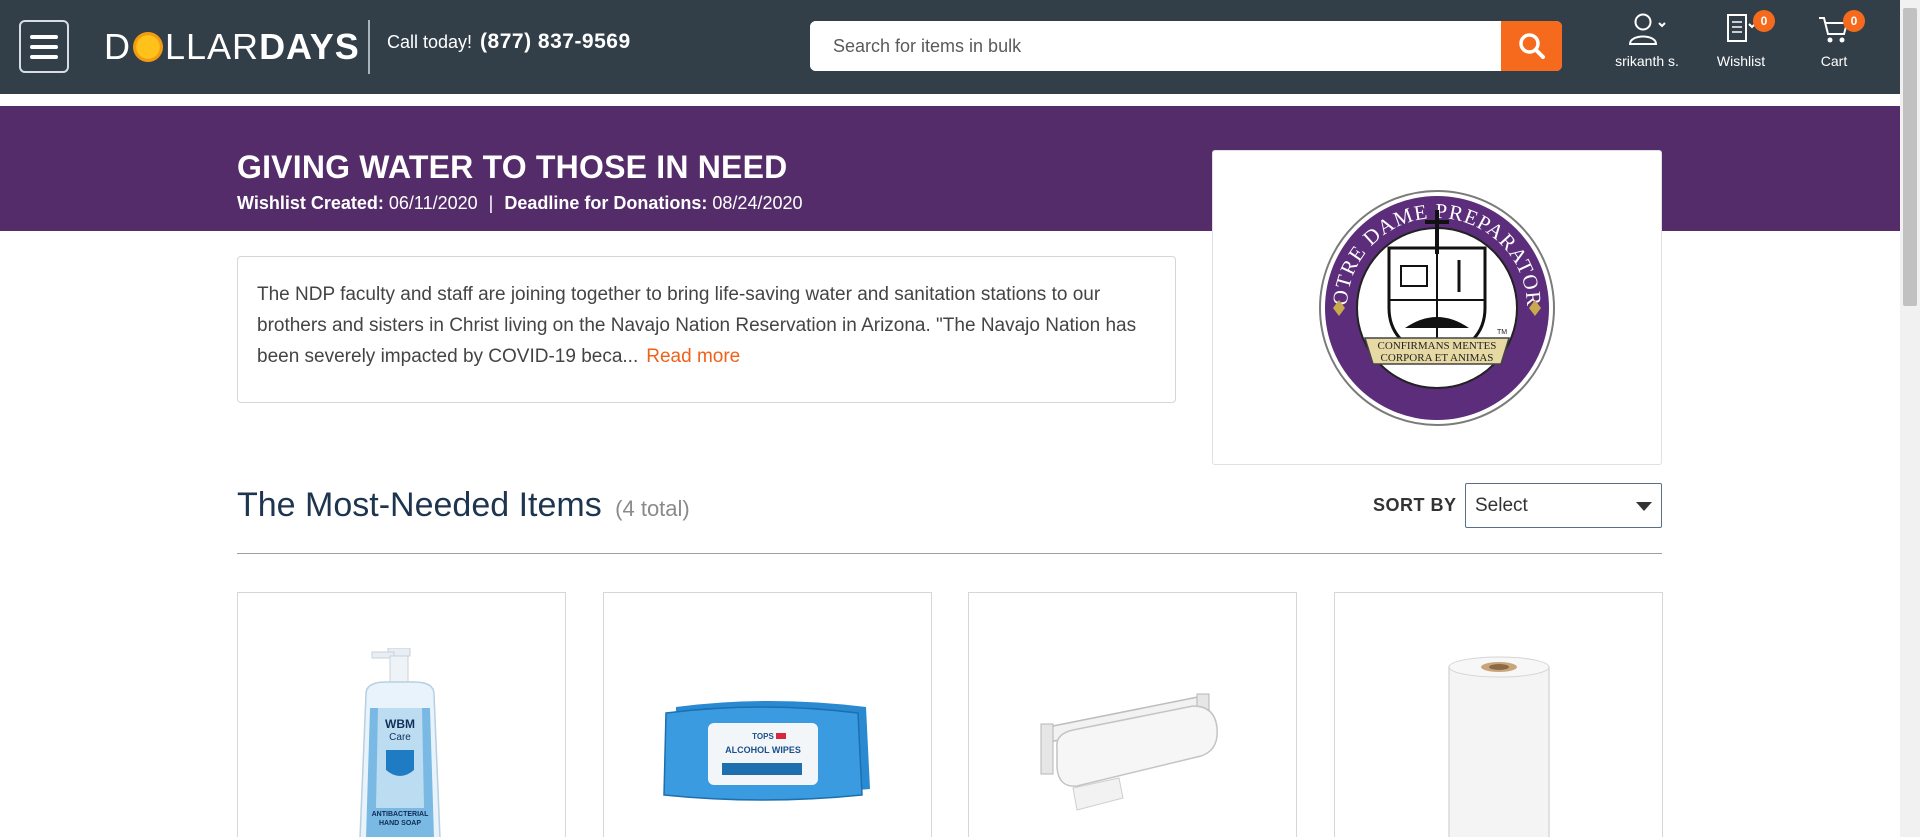 The height and width of the screenshot is (837, 1920). I want to click on product-card: TOPS ALCOHOL WIPES, so click(767, 714).